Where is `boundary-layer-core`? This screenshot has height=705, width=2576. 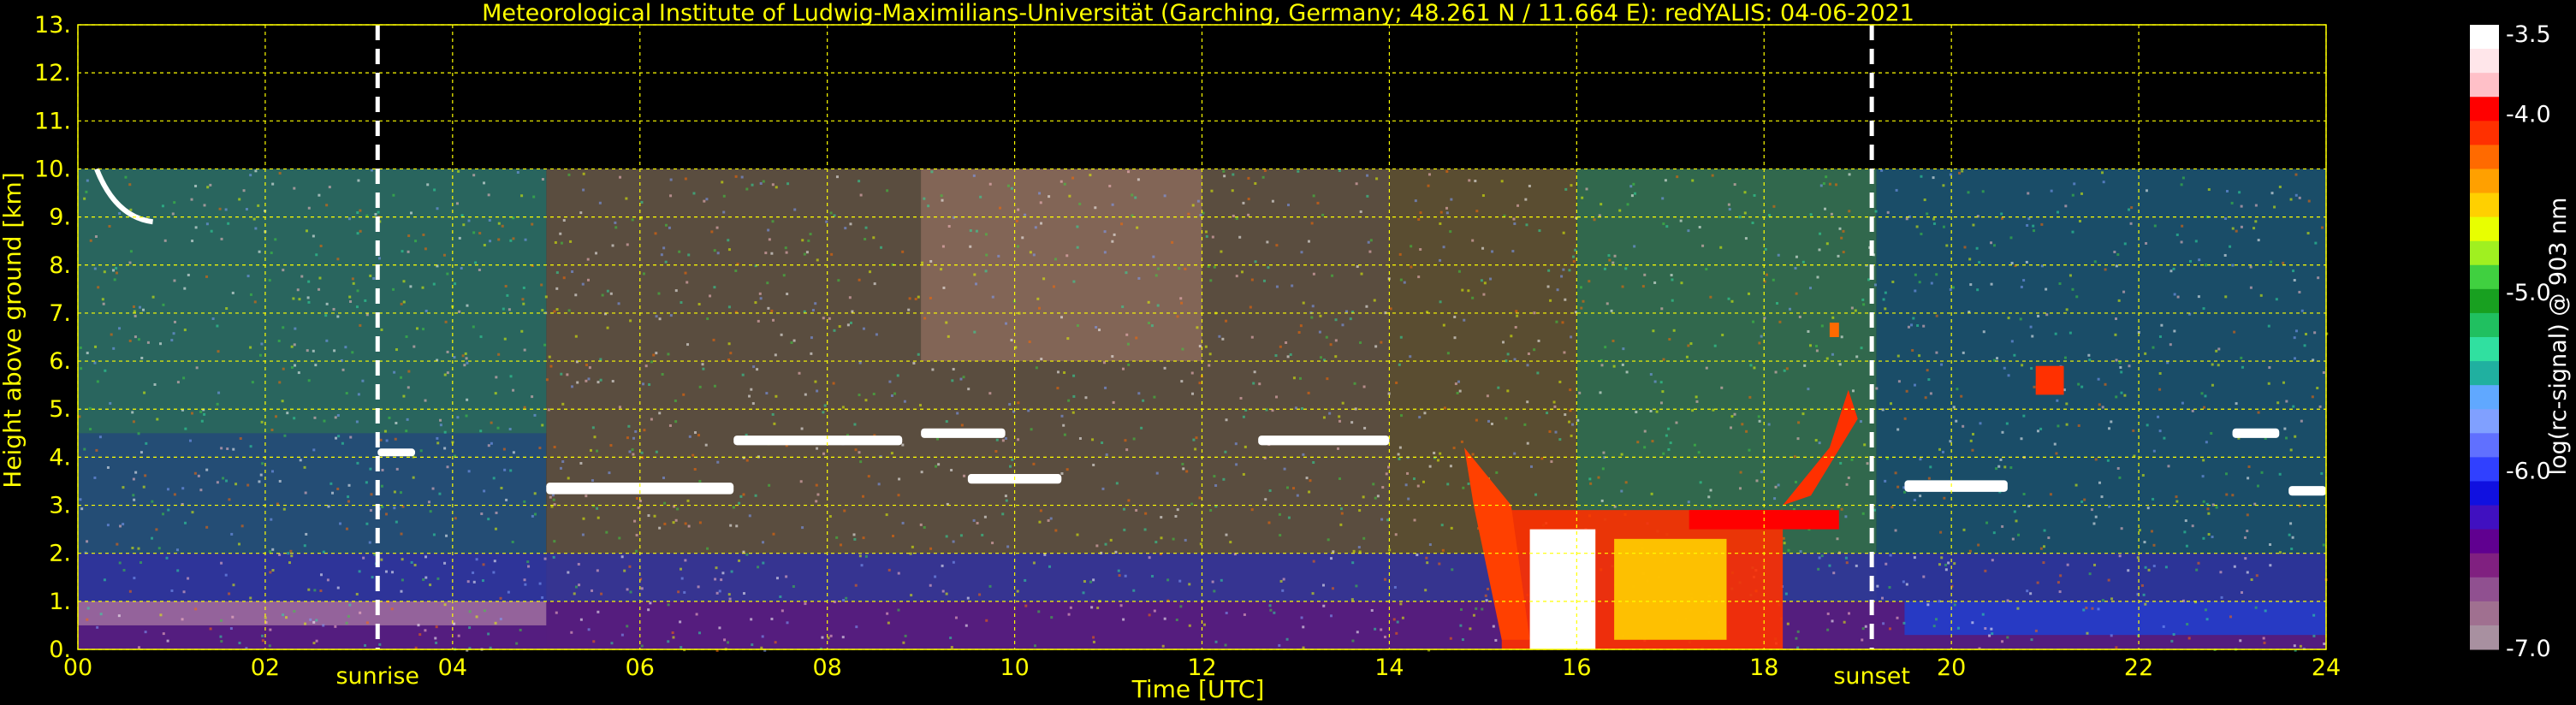
boundary-layer-core is located at coordinates (1562, 589).